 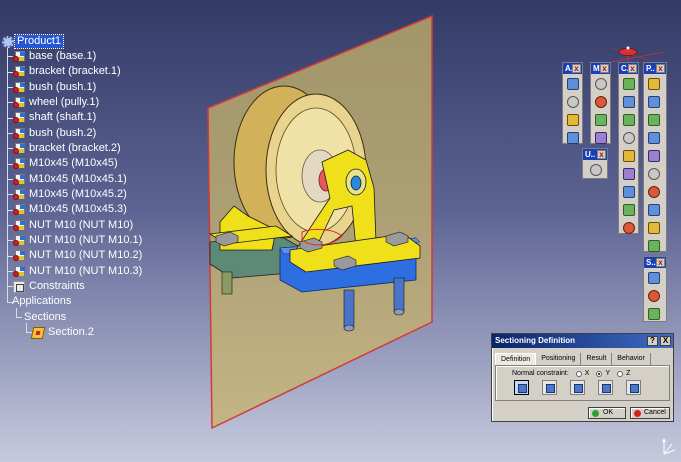 What do you see at coordinates (652, 341) in the screenshot?
I see `help-button: ?` at bounding box center [652, 341].